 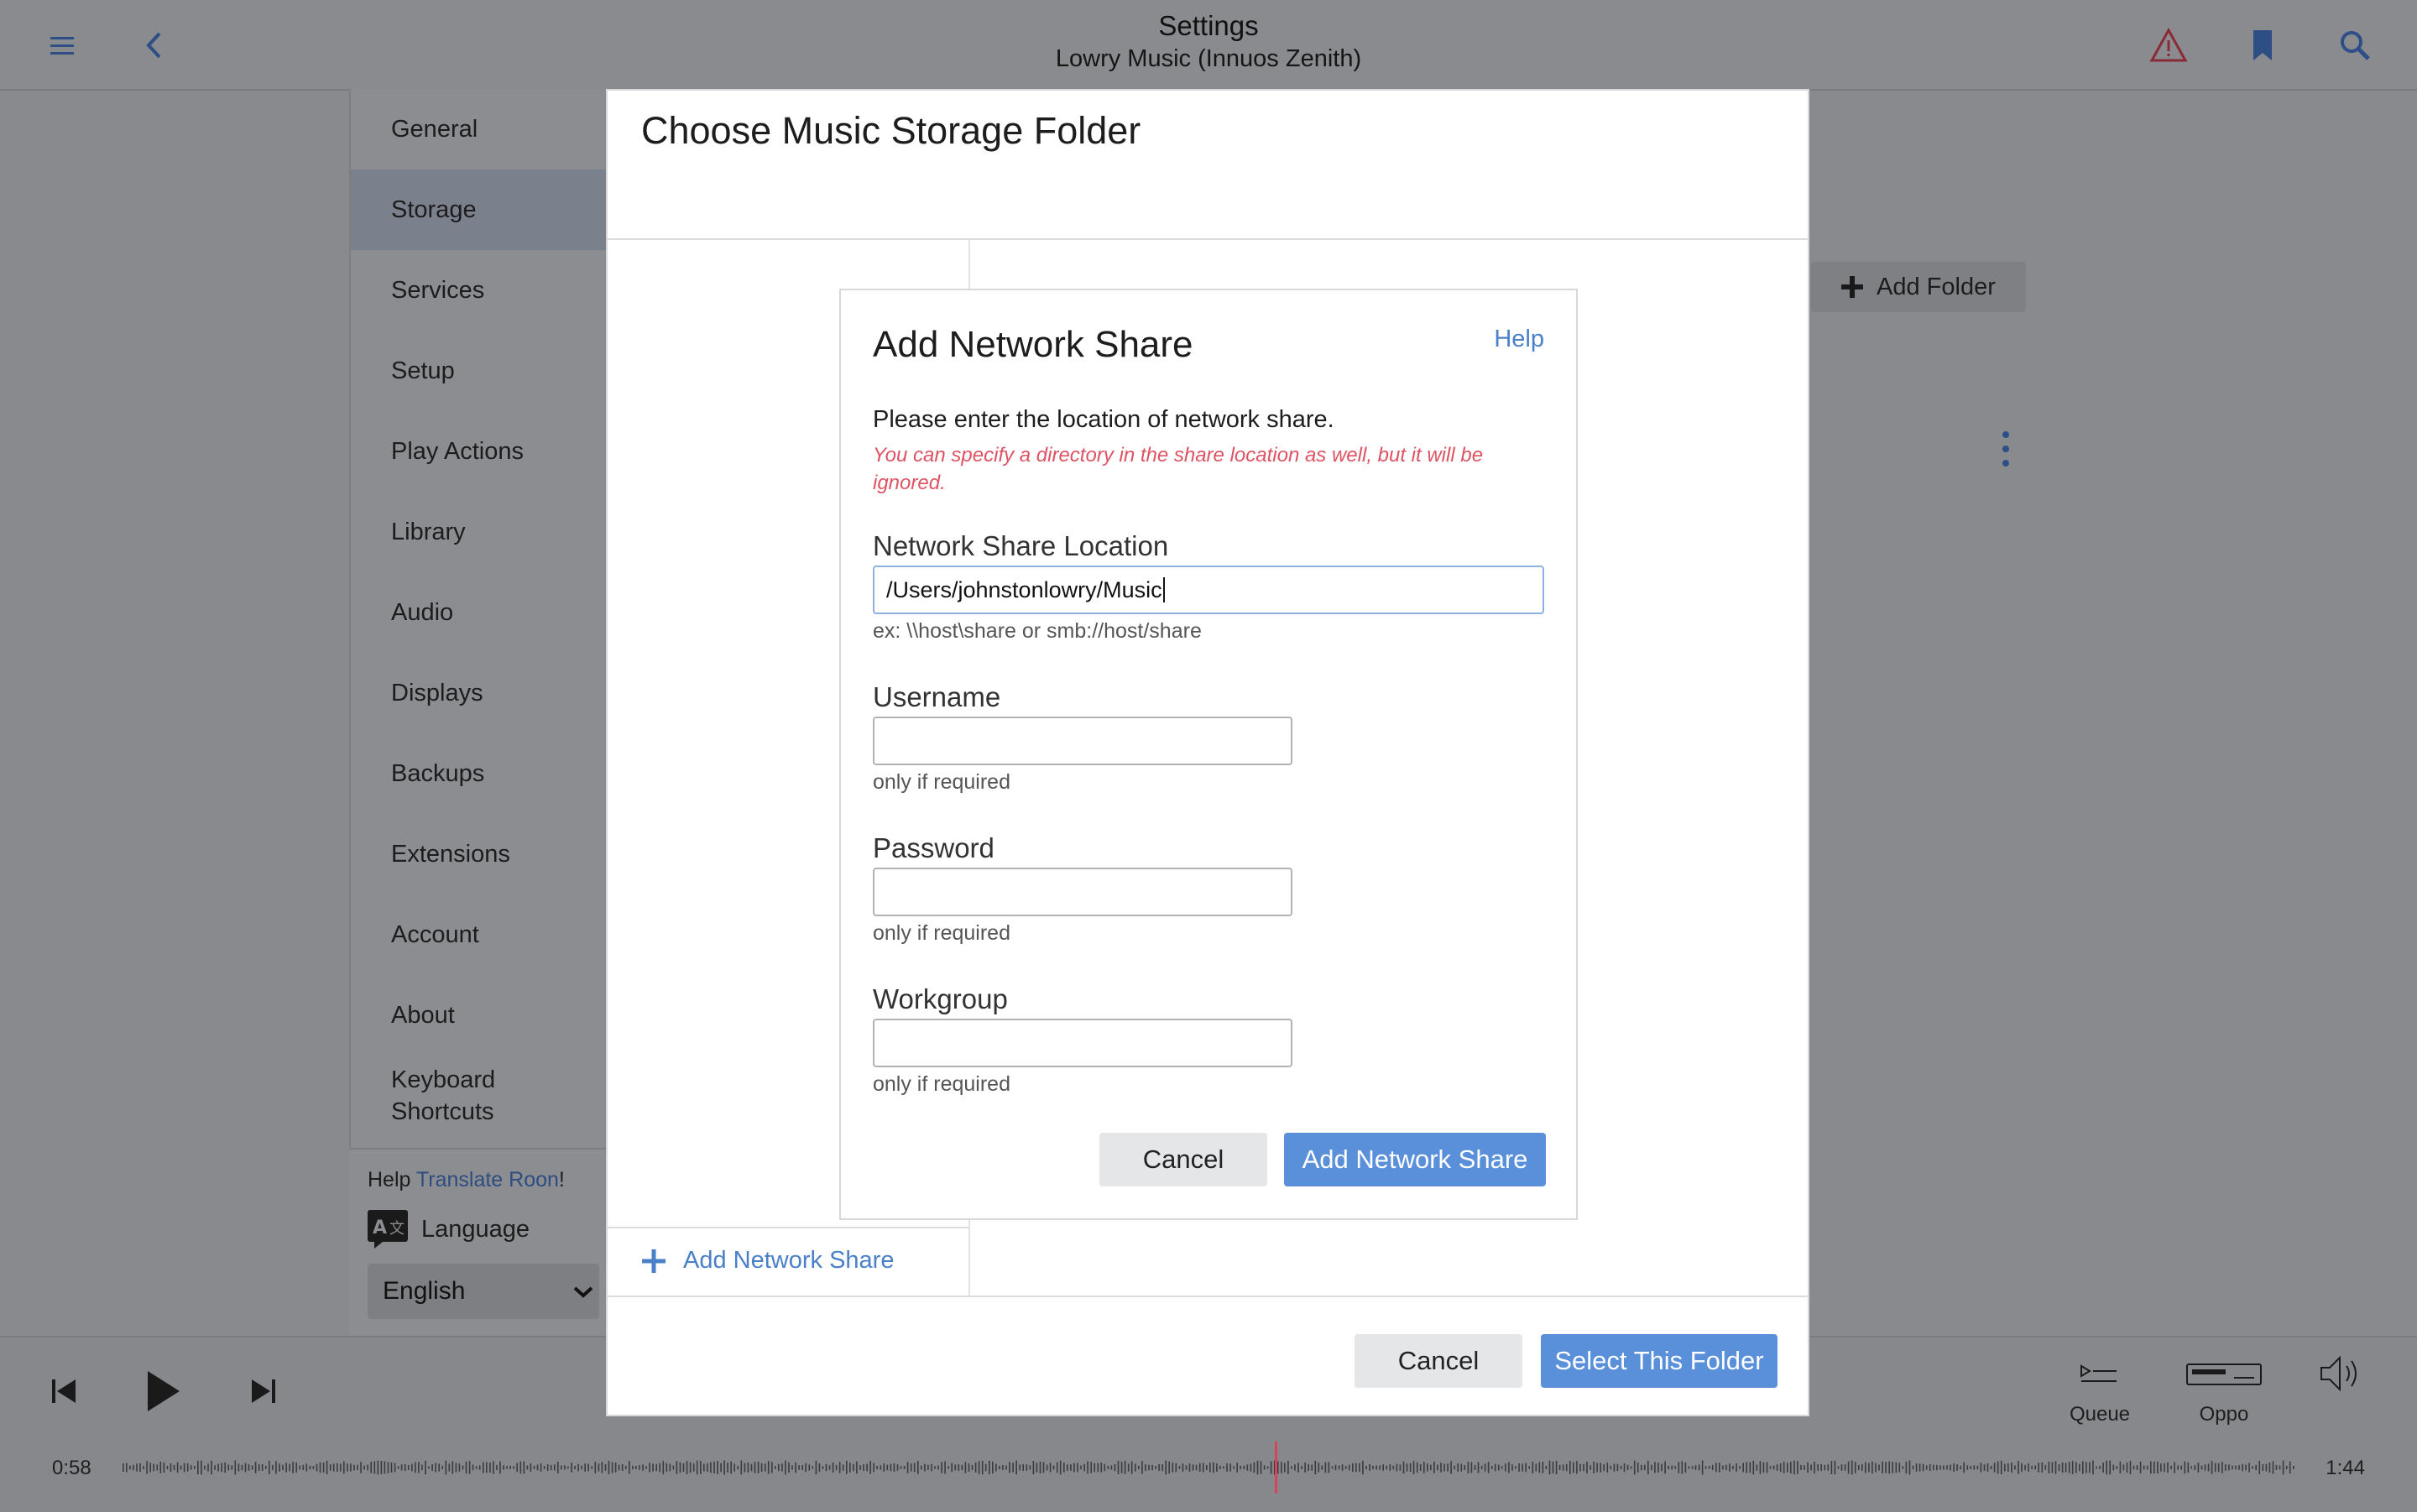 What do you see at coordinates (481, 371) in the screenshot?
I see `sidebar-item-setup: Setup` at bounding box center [481, 371].